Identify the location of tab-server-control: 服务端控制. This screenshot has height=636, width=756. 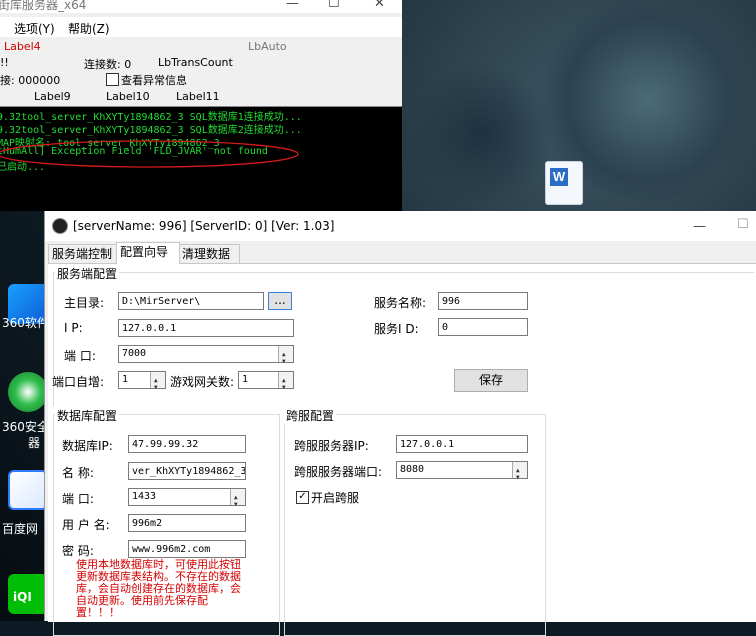
(83, 253).